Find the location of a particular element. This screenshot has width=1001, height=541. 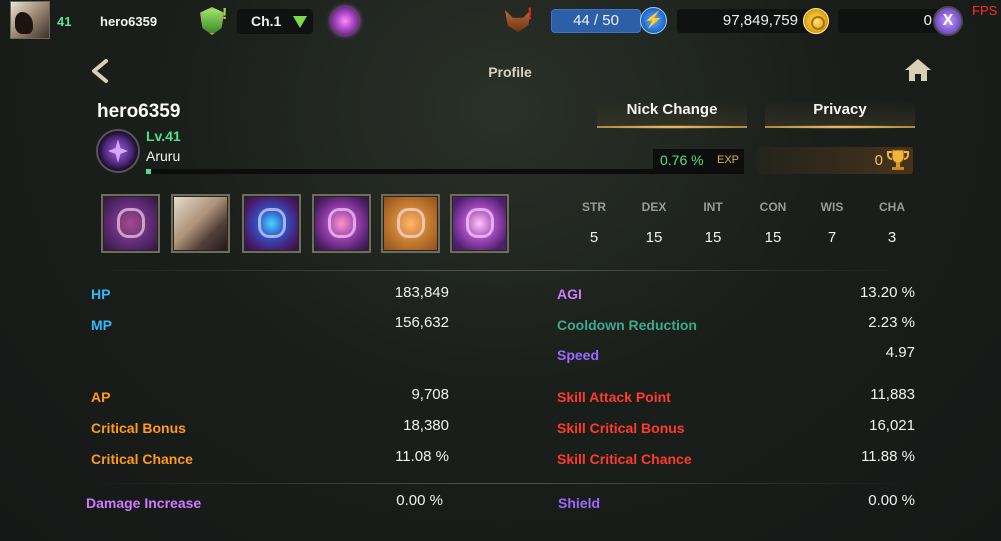

exp-percent: 0.76 % is located at coordinates (682, 160).